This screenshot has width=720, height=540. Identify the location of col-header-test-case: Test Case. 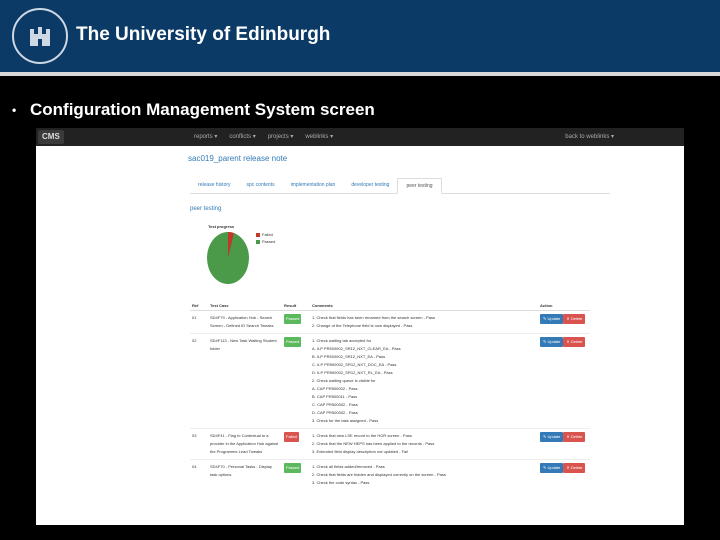
(245, 306).